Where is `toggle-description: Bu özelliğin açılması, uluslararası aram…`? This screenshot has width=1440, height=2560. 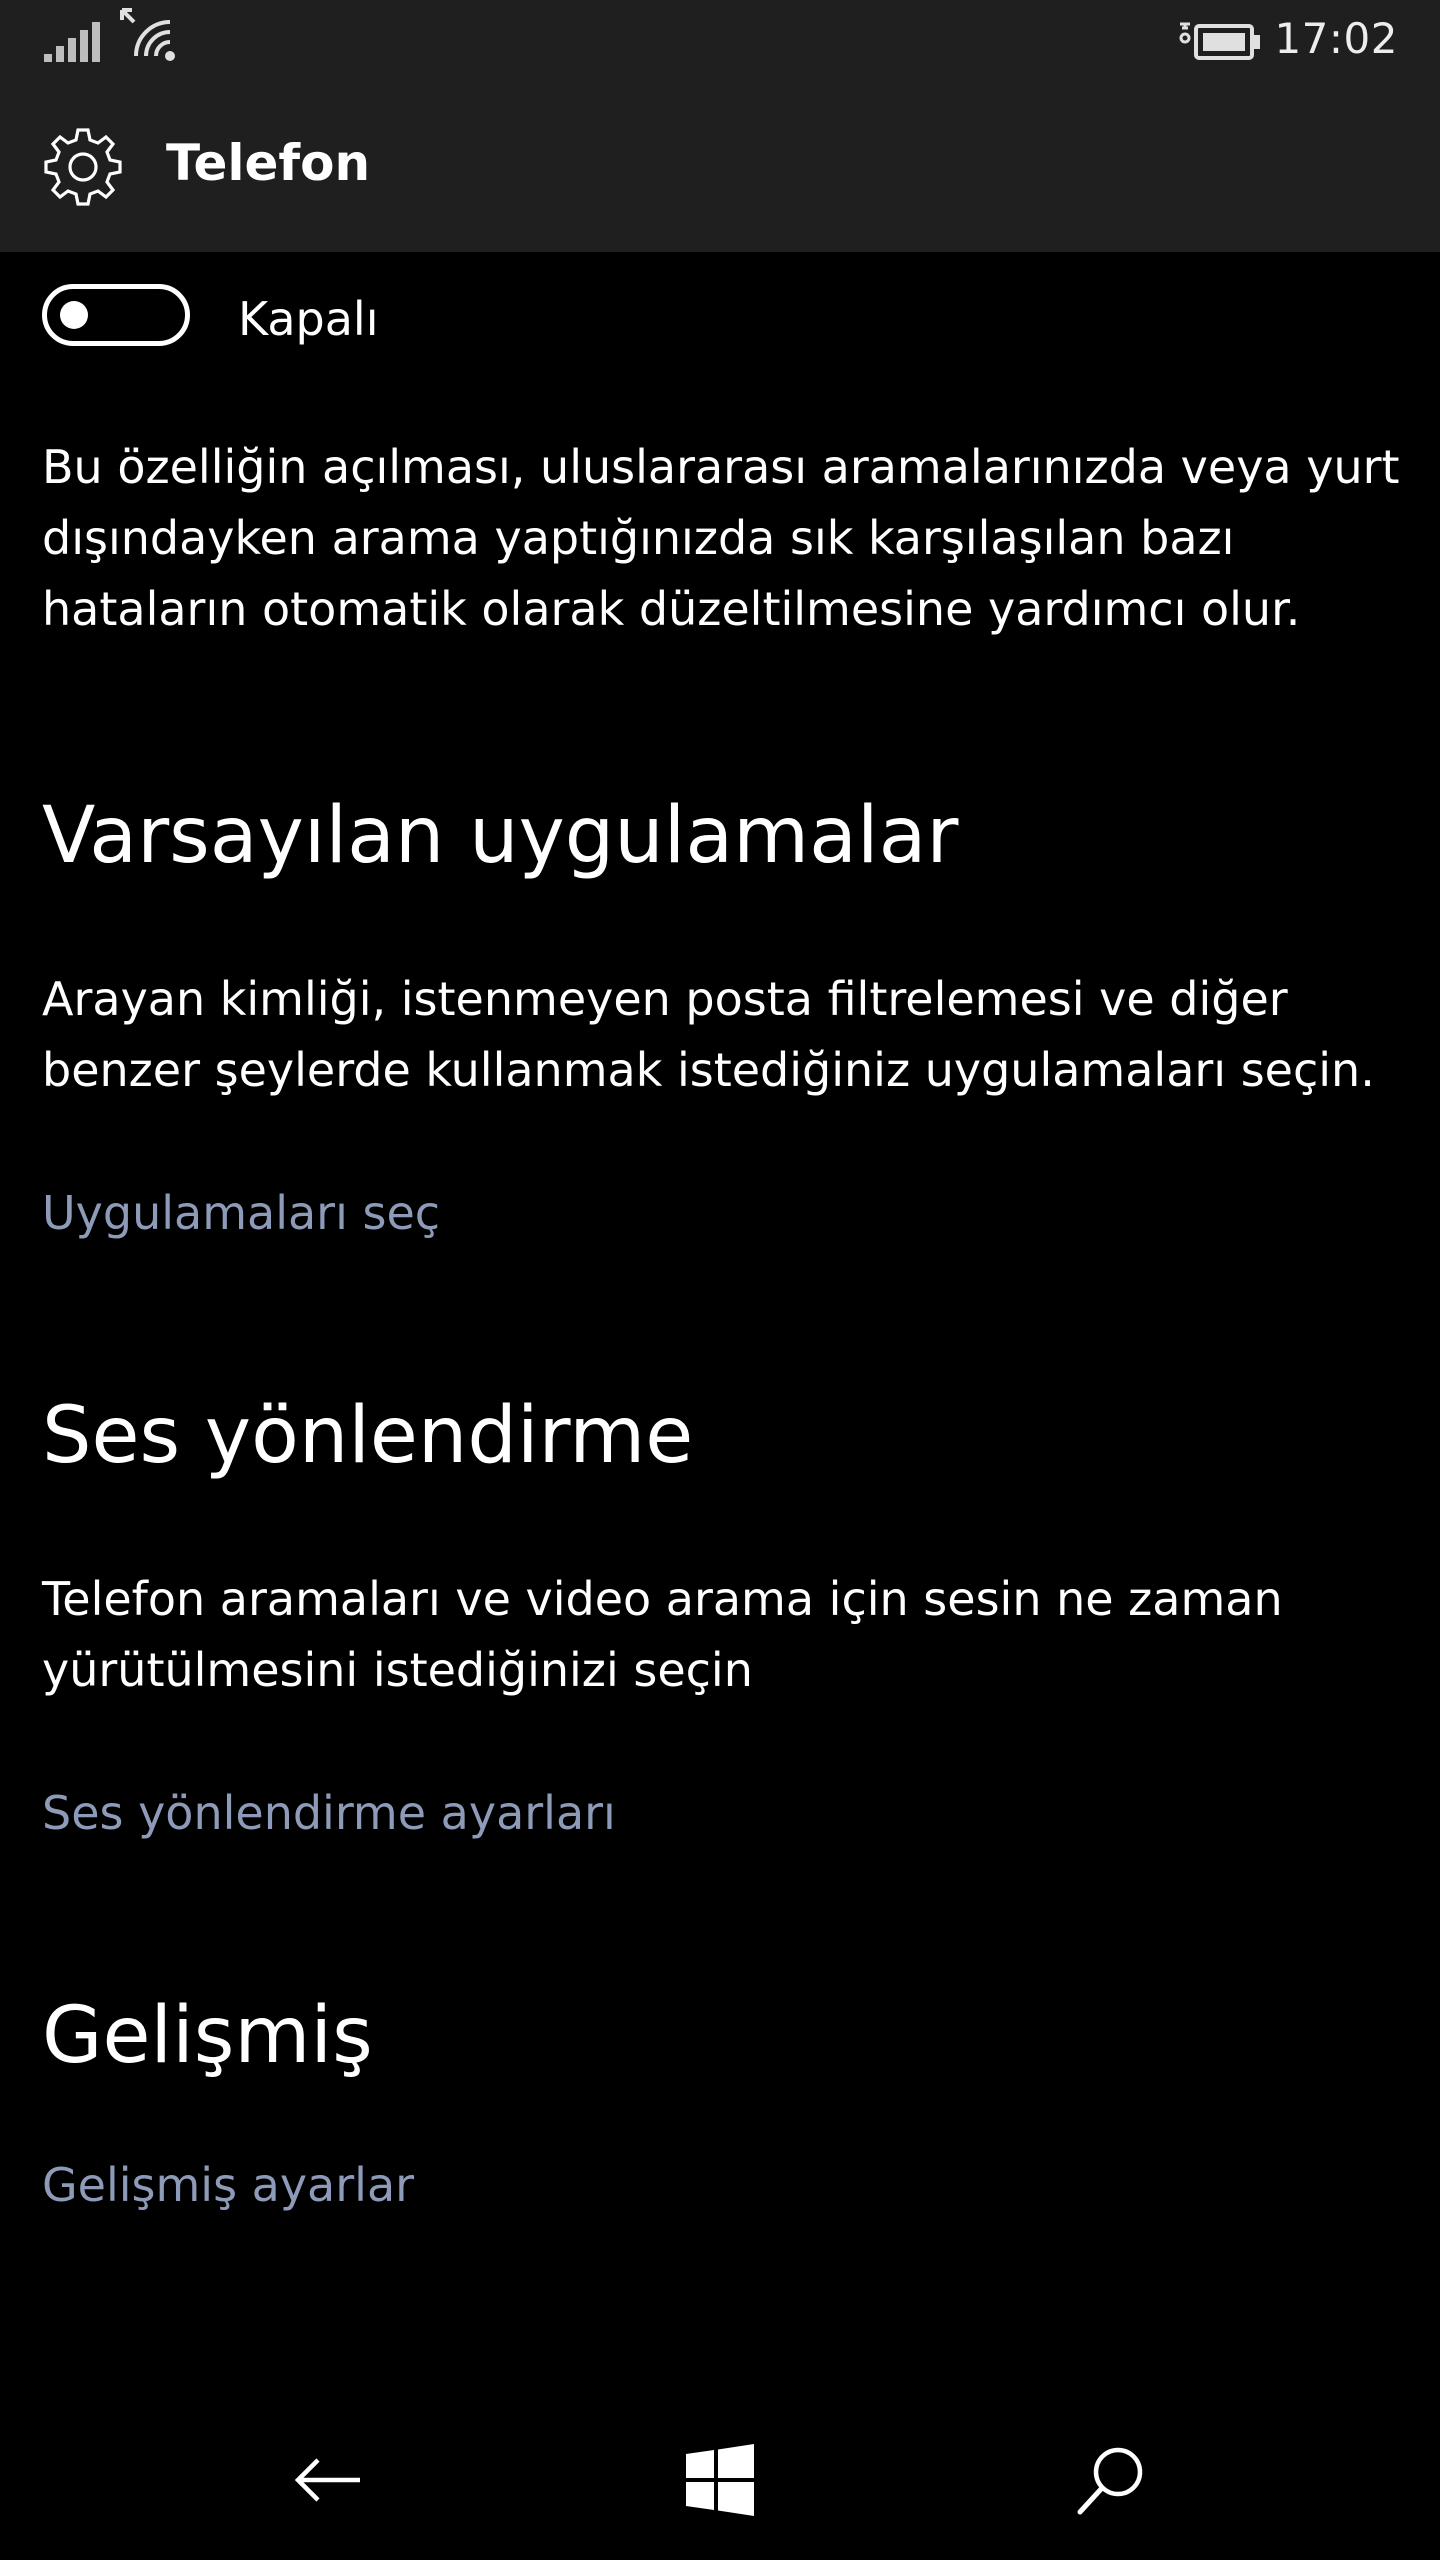 toggle-description: Bu özelliğin açılması, uluslararası aram… is located at coordinates (721, 538).